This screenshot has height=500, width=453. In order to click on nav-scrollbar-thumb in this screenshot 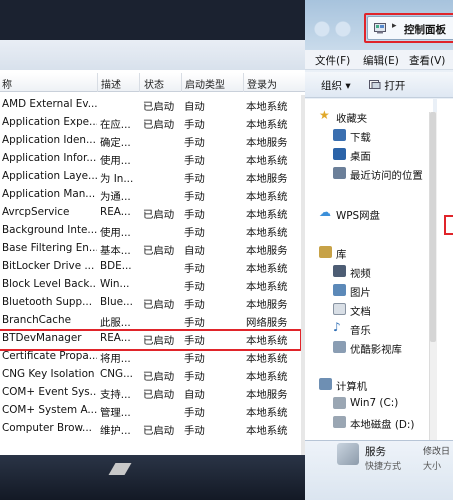, I will do `click(433, 227)`.